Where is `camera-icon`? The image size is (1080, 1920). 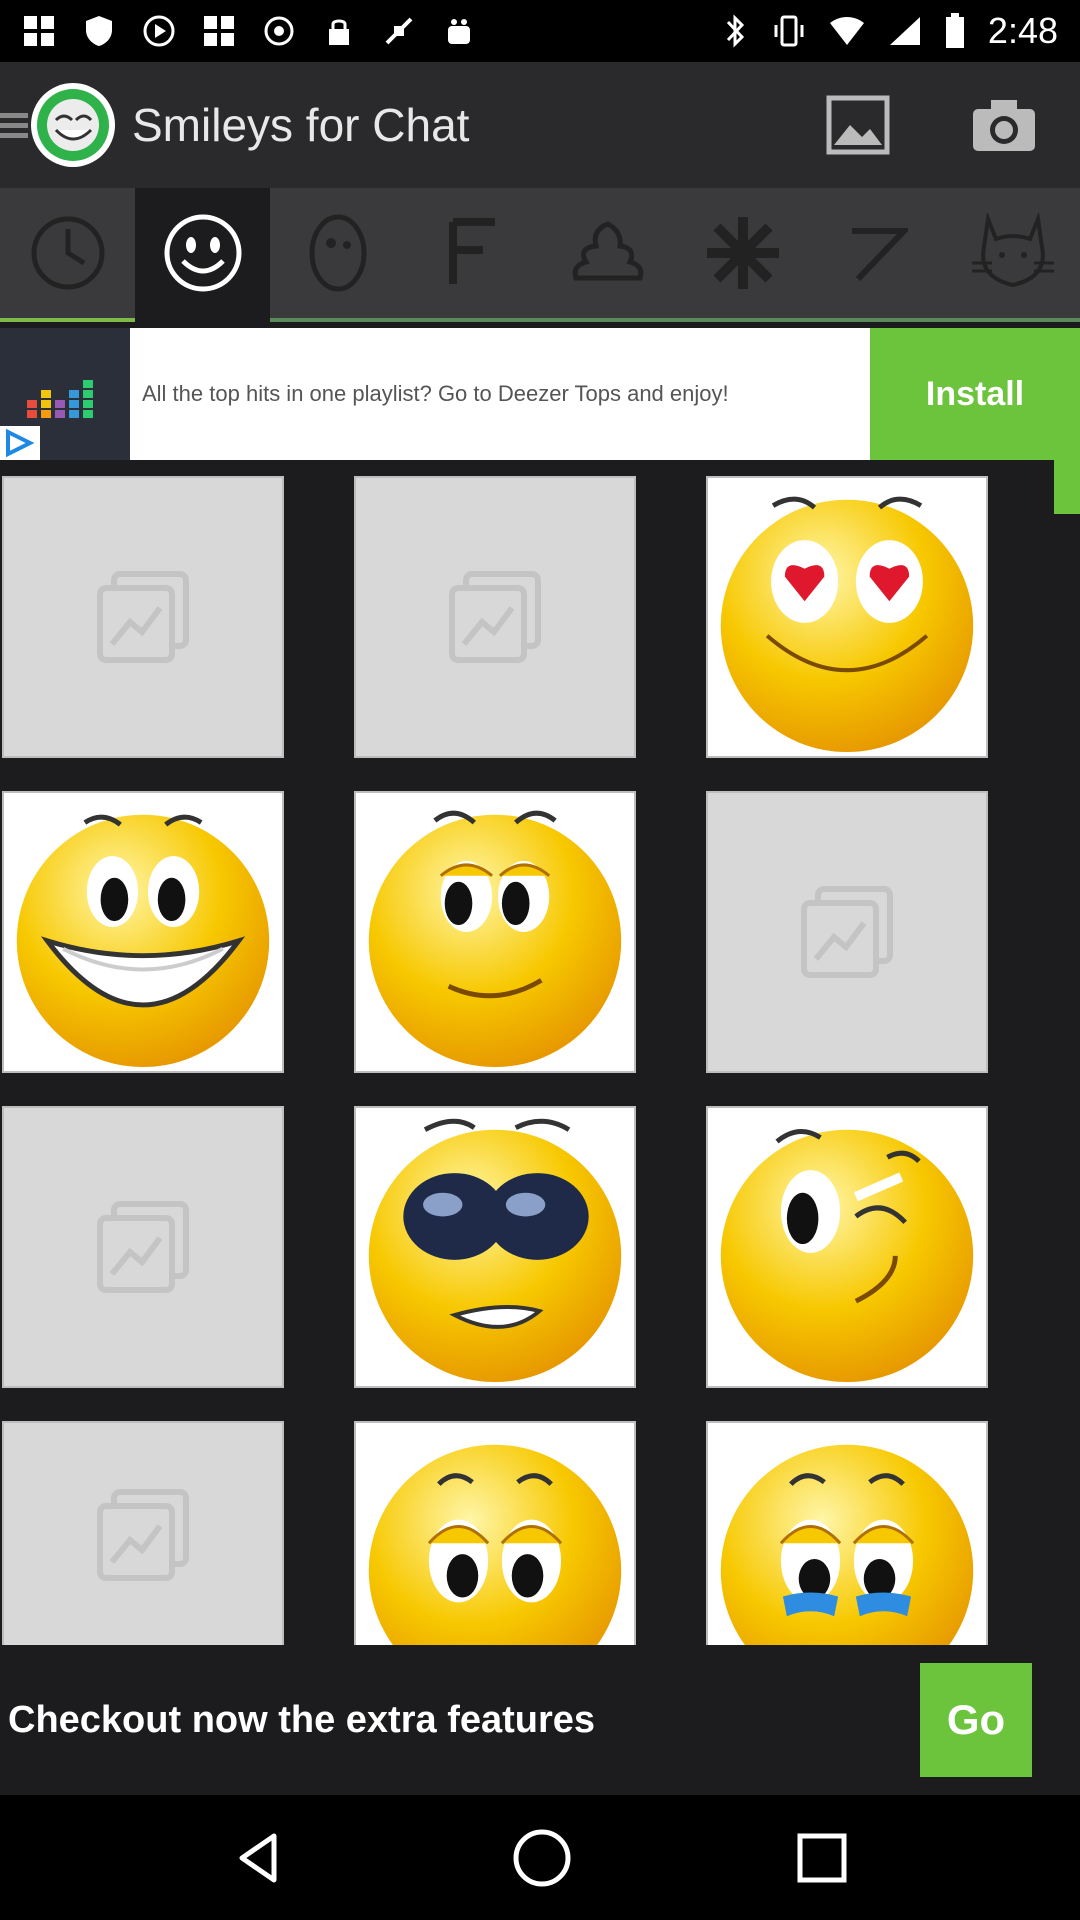
camera-icon is located at coordinates (1004, 125).